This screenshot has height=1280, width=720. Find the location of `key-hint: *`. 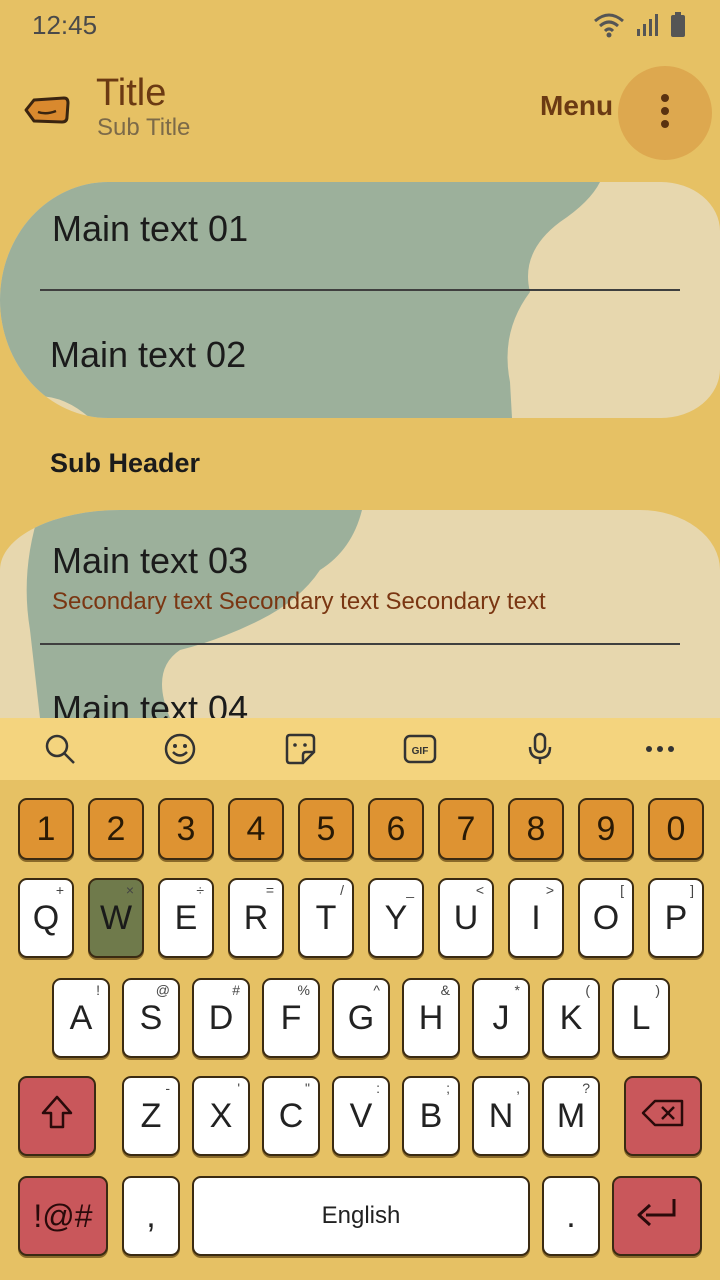

key-hint: * is located at coordinates (517, 990).